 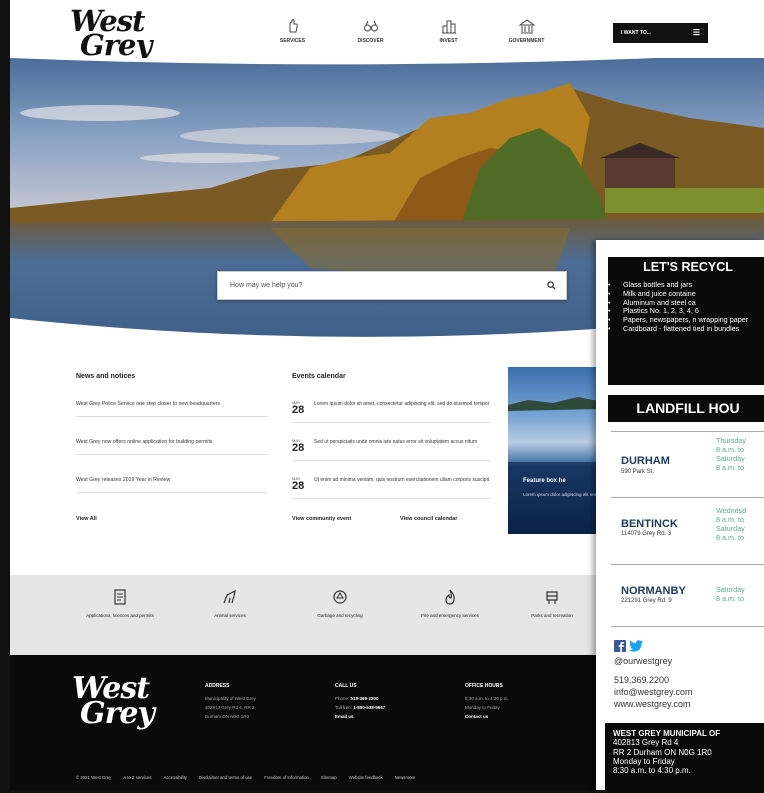 I want to click on contact-us-link: Contact us, so click(x=476, y=716).